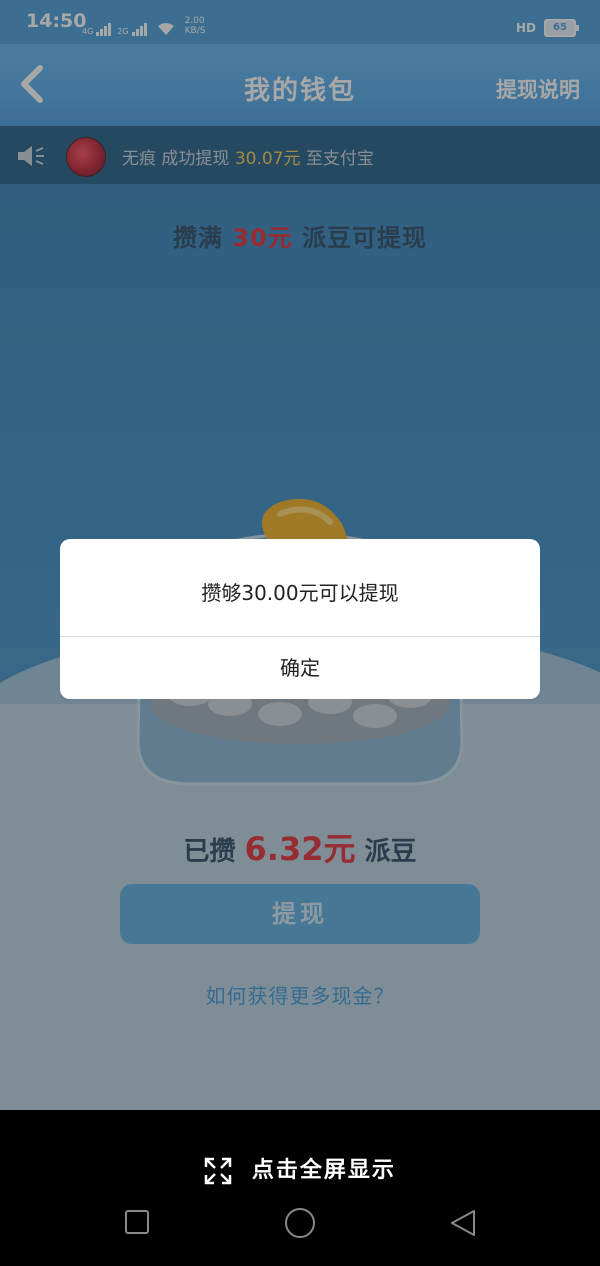 The image size is (600, 1266). What do you see at coordinates (300, 593) in the screenshot?
I see `dialog-message: 攒够30.00元可以提现` at bounding box center [300, 593].